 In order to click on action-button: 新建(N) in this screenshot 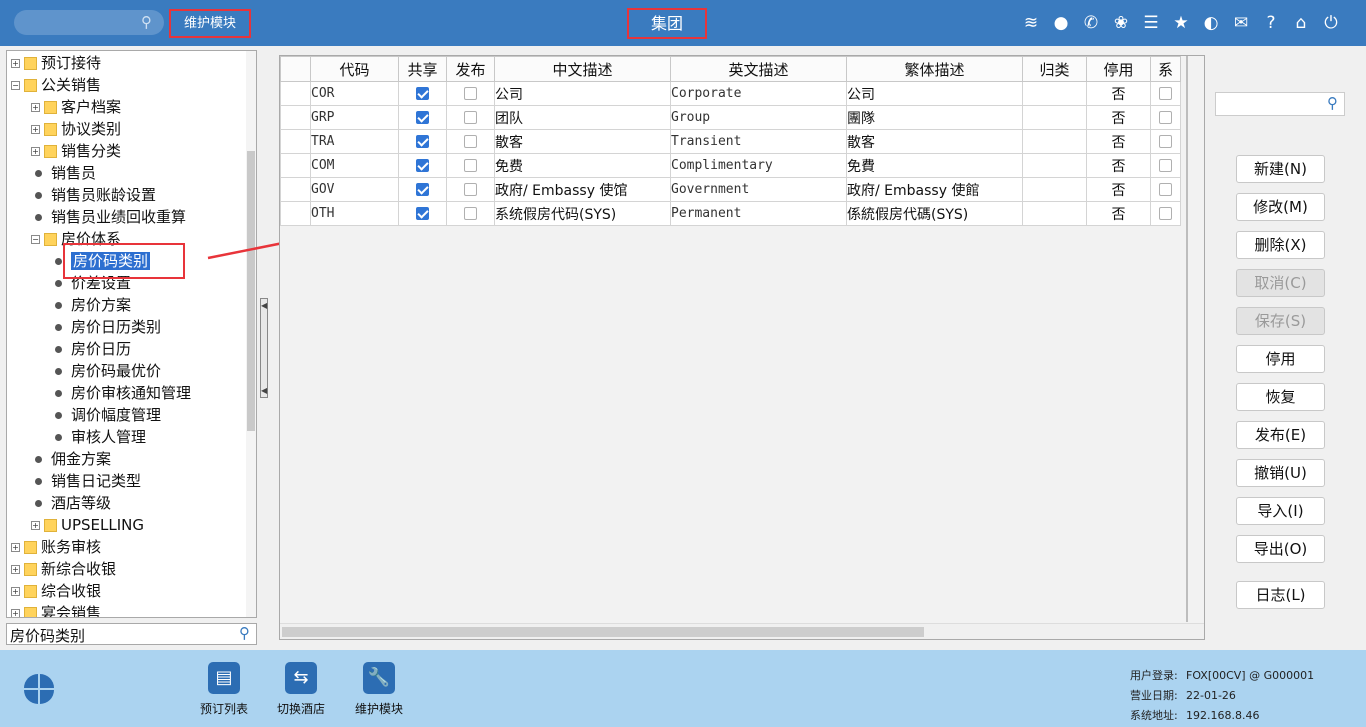, I will do `click(1280, 169)`.